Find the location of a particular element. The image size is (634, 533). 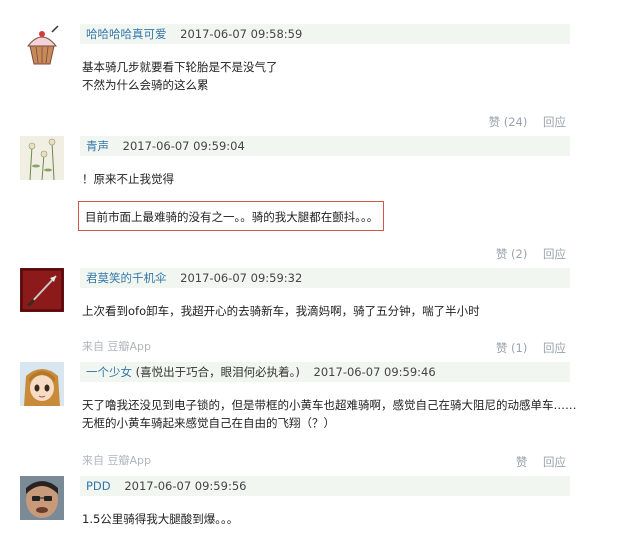

comment-time: 2017-06-07 09:59:56 is located at coordinates (185, 486).